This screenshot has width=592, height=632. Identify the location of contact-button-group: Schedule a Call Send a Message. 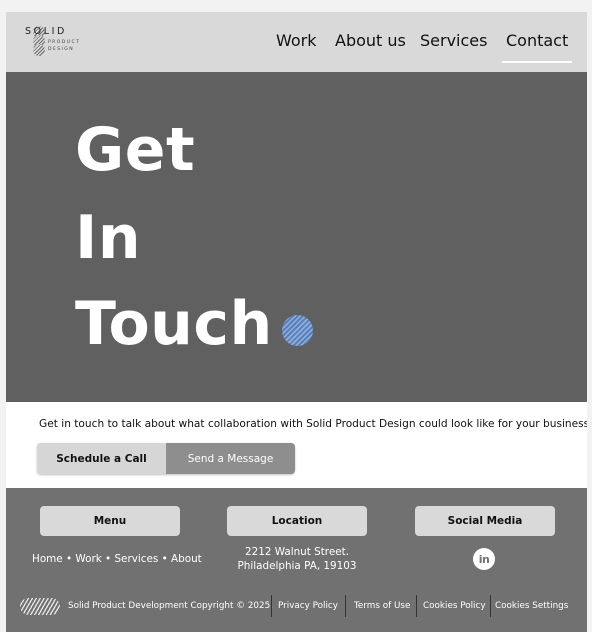
(166, 458).